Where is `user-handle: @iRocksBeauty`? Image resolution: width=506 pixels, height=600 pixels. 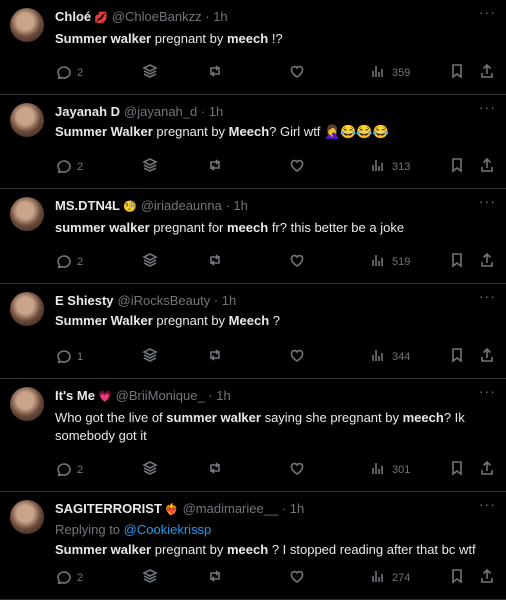
user-handle: @iRocksBeauty is located at coordinates (164, 300).